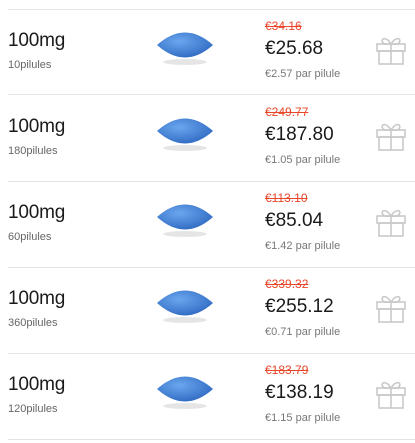 This screenshot has height=443, width=415. Describe the element at coordinates (303, 160) in the screenshot. I see `price-per-pill: €1.05 par pilule` at that location.